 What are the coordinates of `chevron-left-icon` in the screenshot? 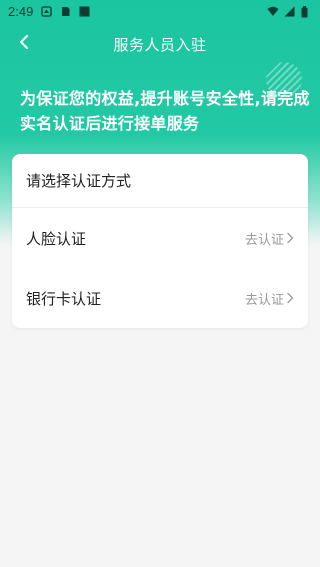 It's located at (24, 44).